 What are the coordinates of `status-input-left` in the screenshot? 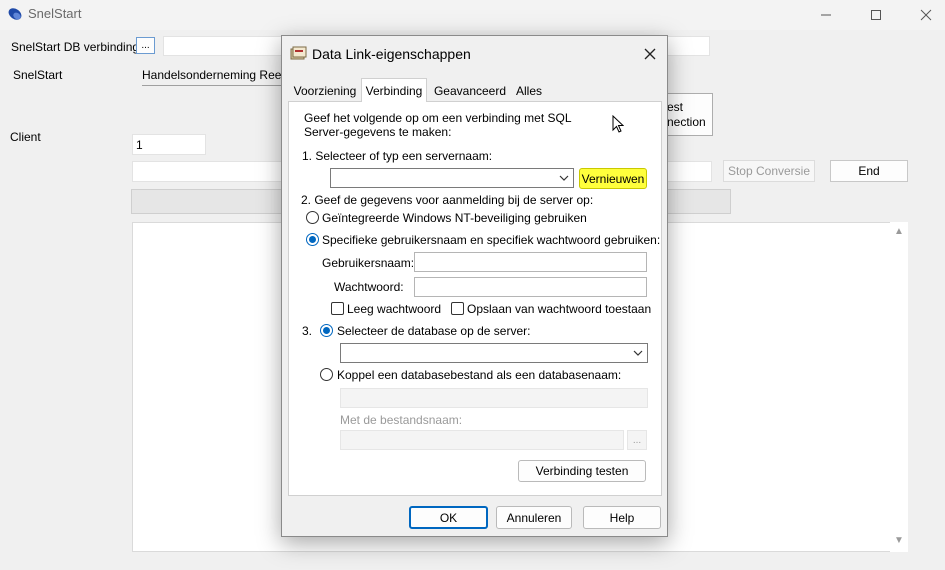 It's located at (207, 171).